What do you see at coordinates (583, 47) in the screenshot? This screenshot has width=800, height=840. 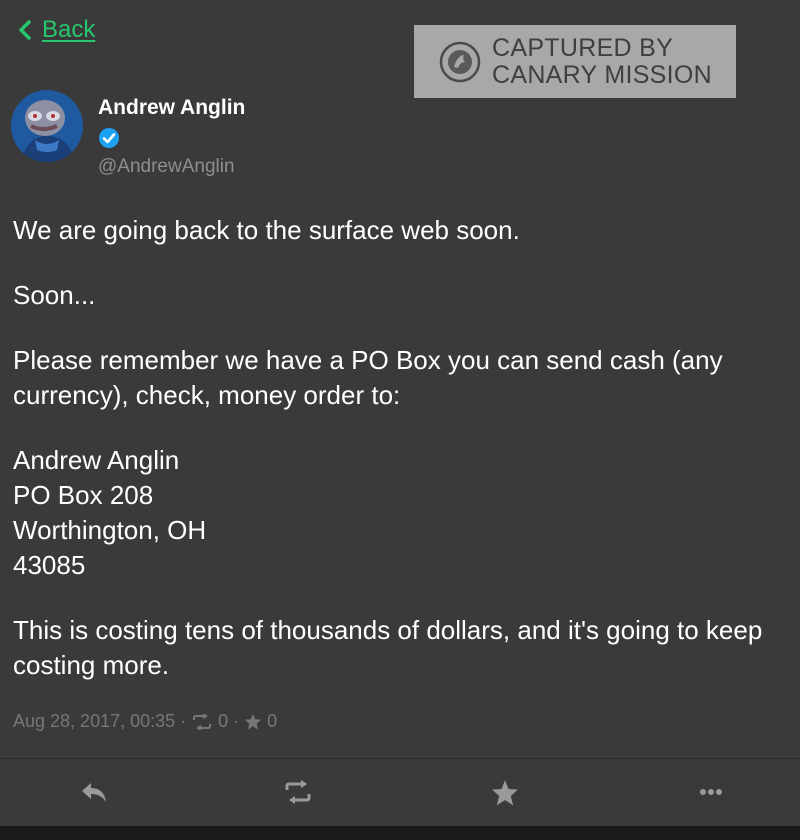 I see `watermark-line-1: CAPTURED BY` at bounding box center [583, 47].